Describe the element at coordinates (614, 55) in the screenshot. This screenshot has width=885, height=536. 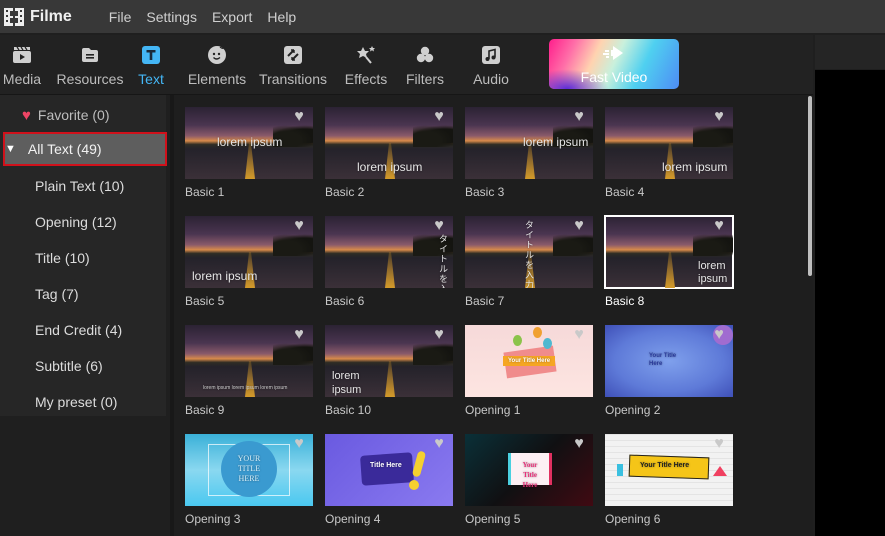
I see `fast-forward-arrow-icon` at that location.